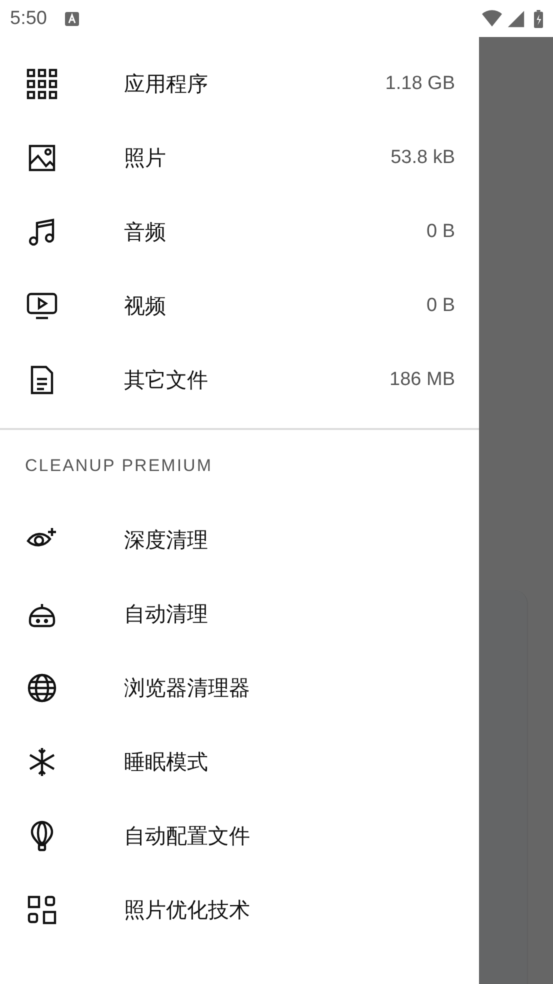 This screenshot has width=553, height=984. What do you see at coordinates (28, 19) in the screenshot?
I see `status-time: 5:50` at bounding box center [28, 19].